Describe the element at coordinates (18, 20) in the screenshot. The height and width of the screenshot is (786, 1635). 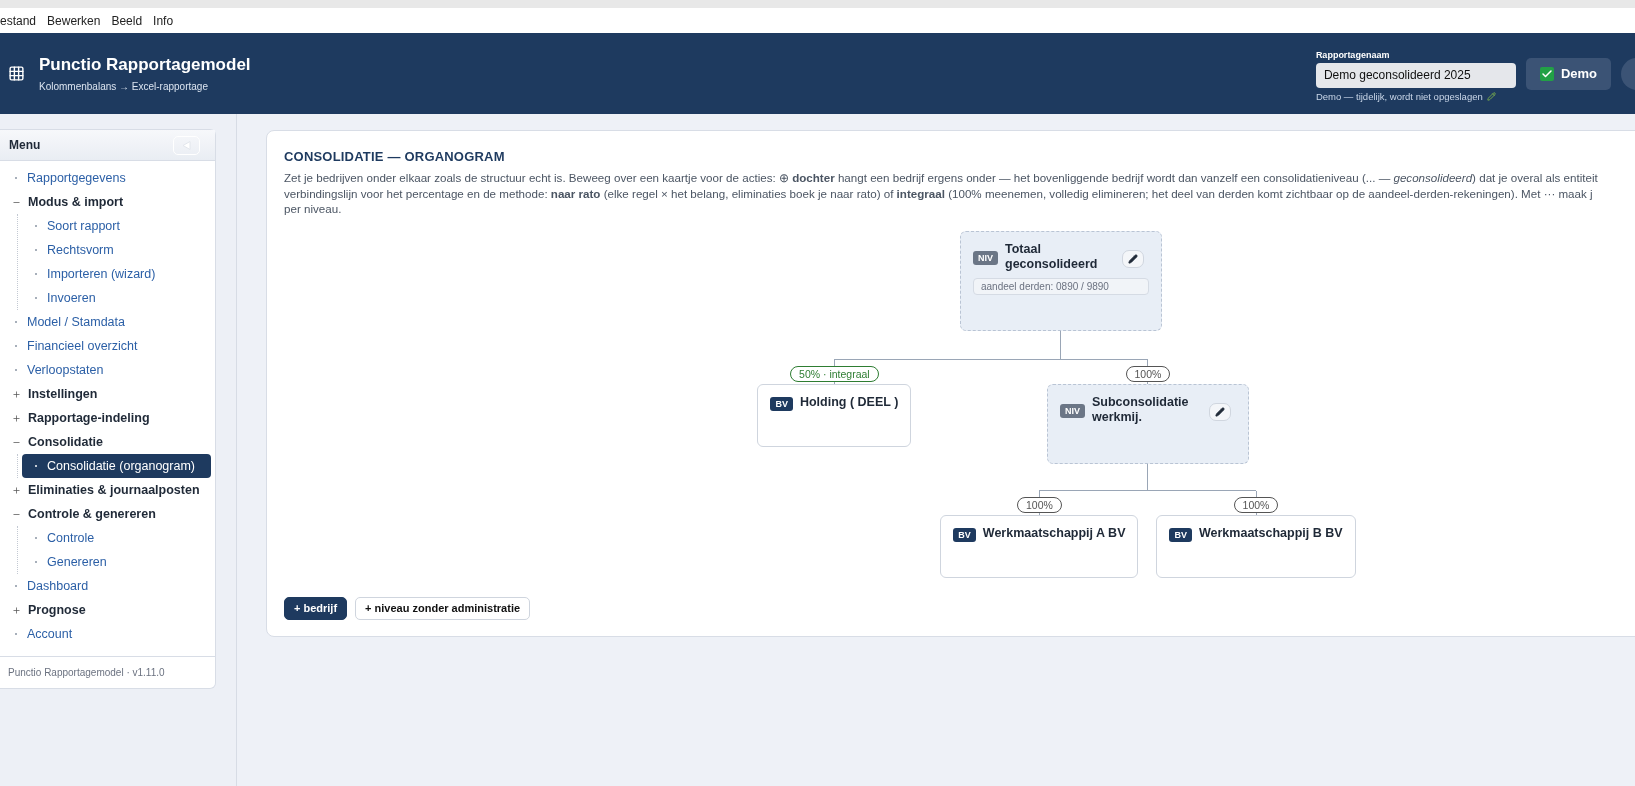
I see `menu-item: estand` at that location.